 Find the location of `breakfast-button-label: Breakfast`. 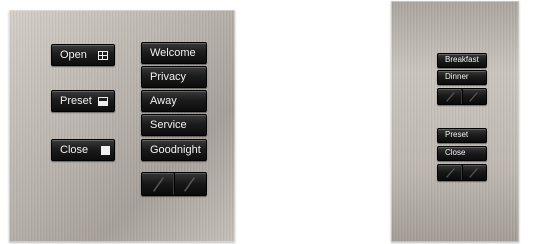

breakfast-button-label: Breakfast is located at coordinates (462, 59).